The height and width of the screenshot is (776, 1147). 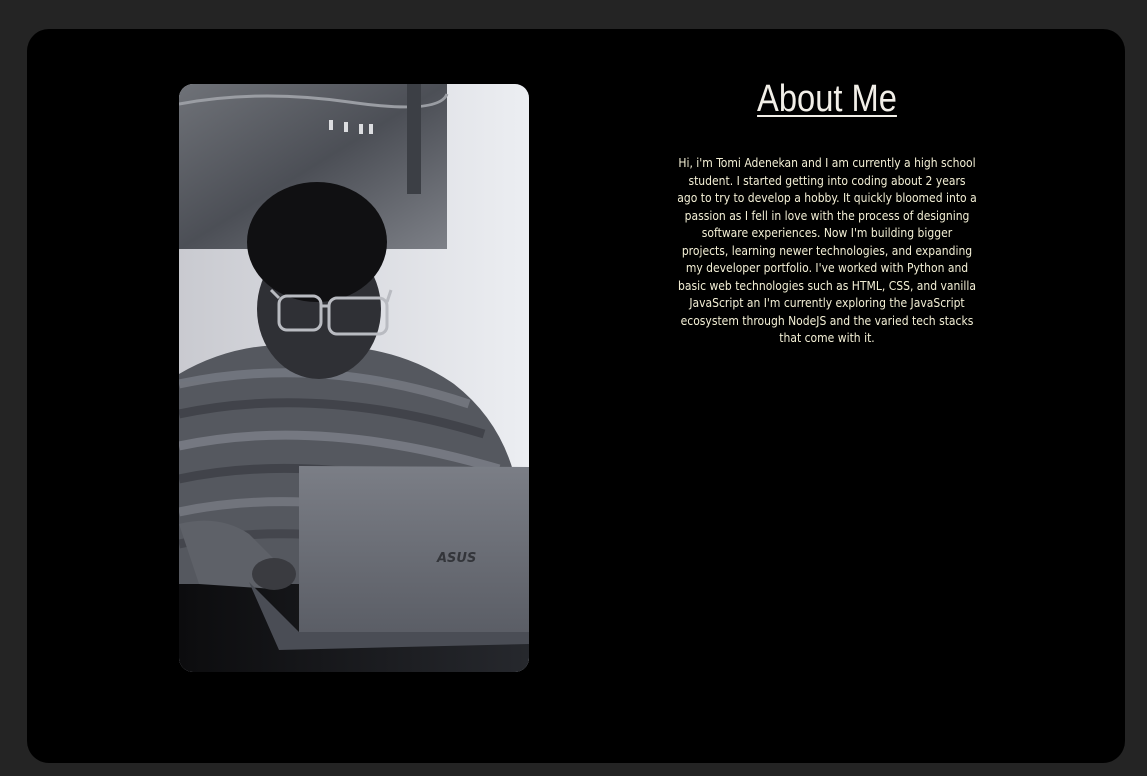 I want to click on about-heading: About Me, so click(x=827, y=99).